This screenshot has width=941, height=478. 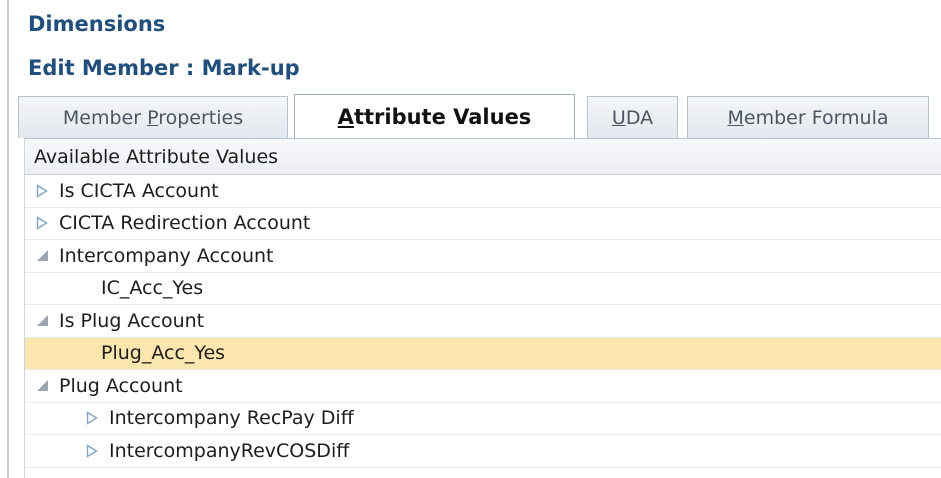 What do you see at coordinates (483, 289) in the screenshot?
I see `tree-row: IC_Acc_Yes` at bounding box center [483, 289].